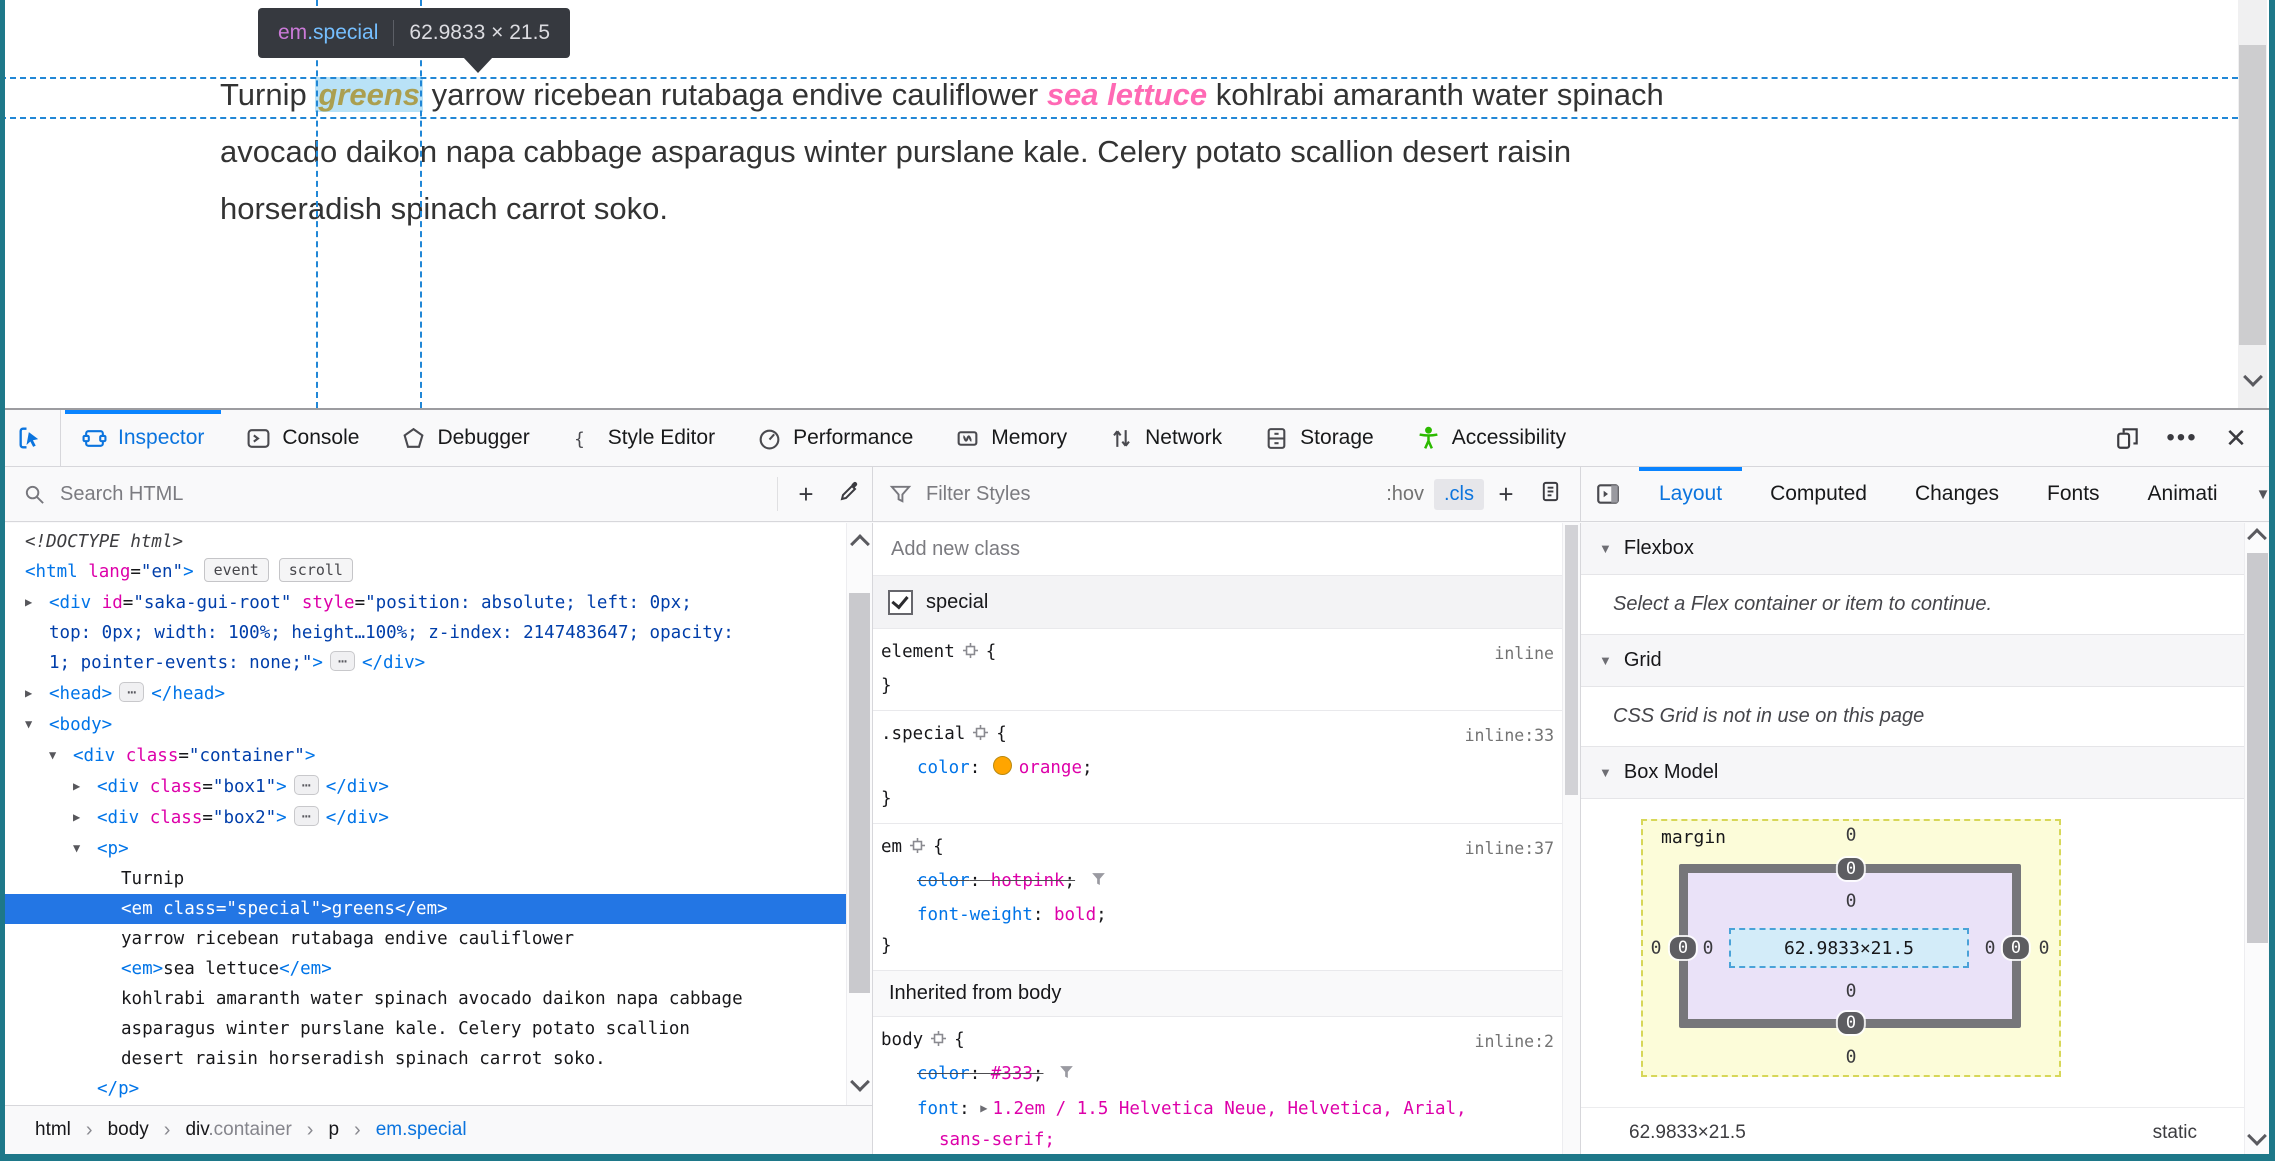  I want to click on css-declaration: color: #333;, so click(1225, 1076).